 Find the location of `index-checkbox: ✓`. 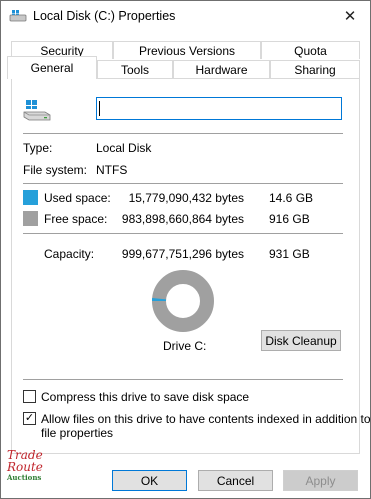

index-checkbox: ✓ is located at coordinates (29, 418).